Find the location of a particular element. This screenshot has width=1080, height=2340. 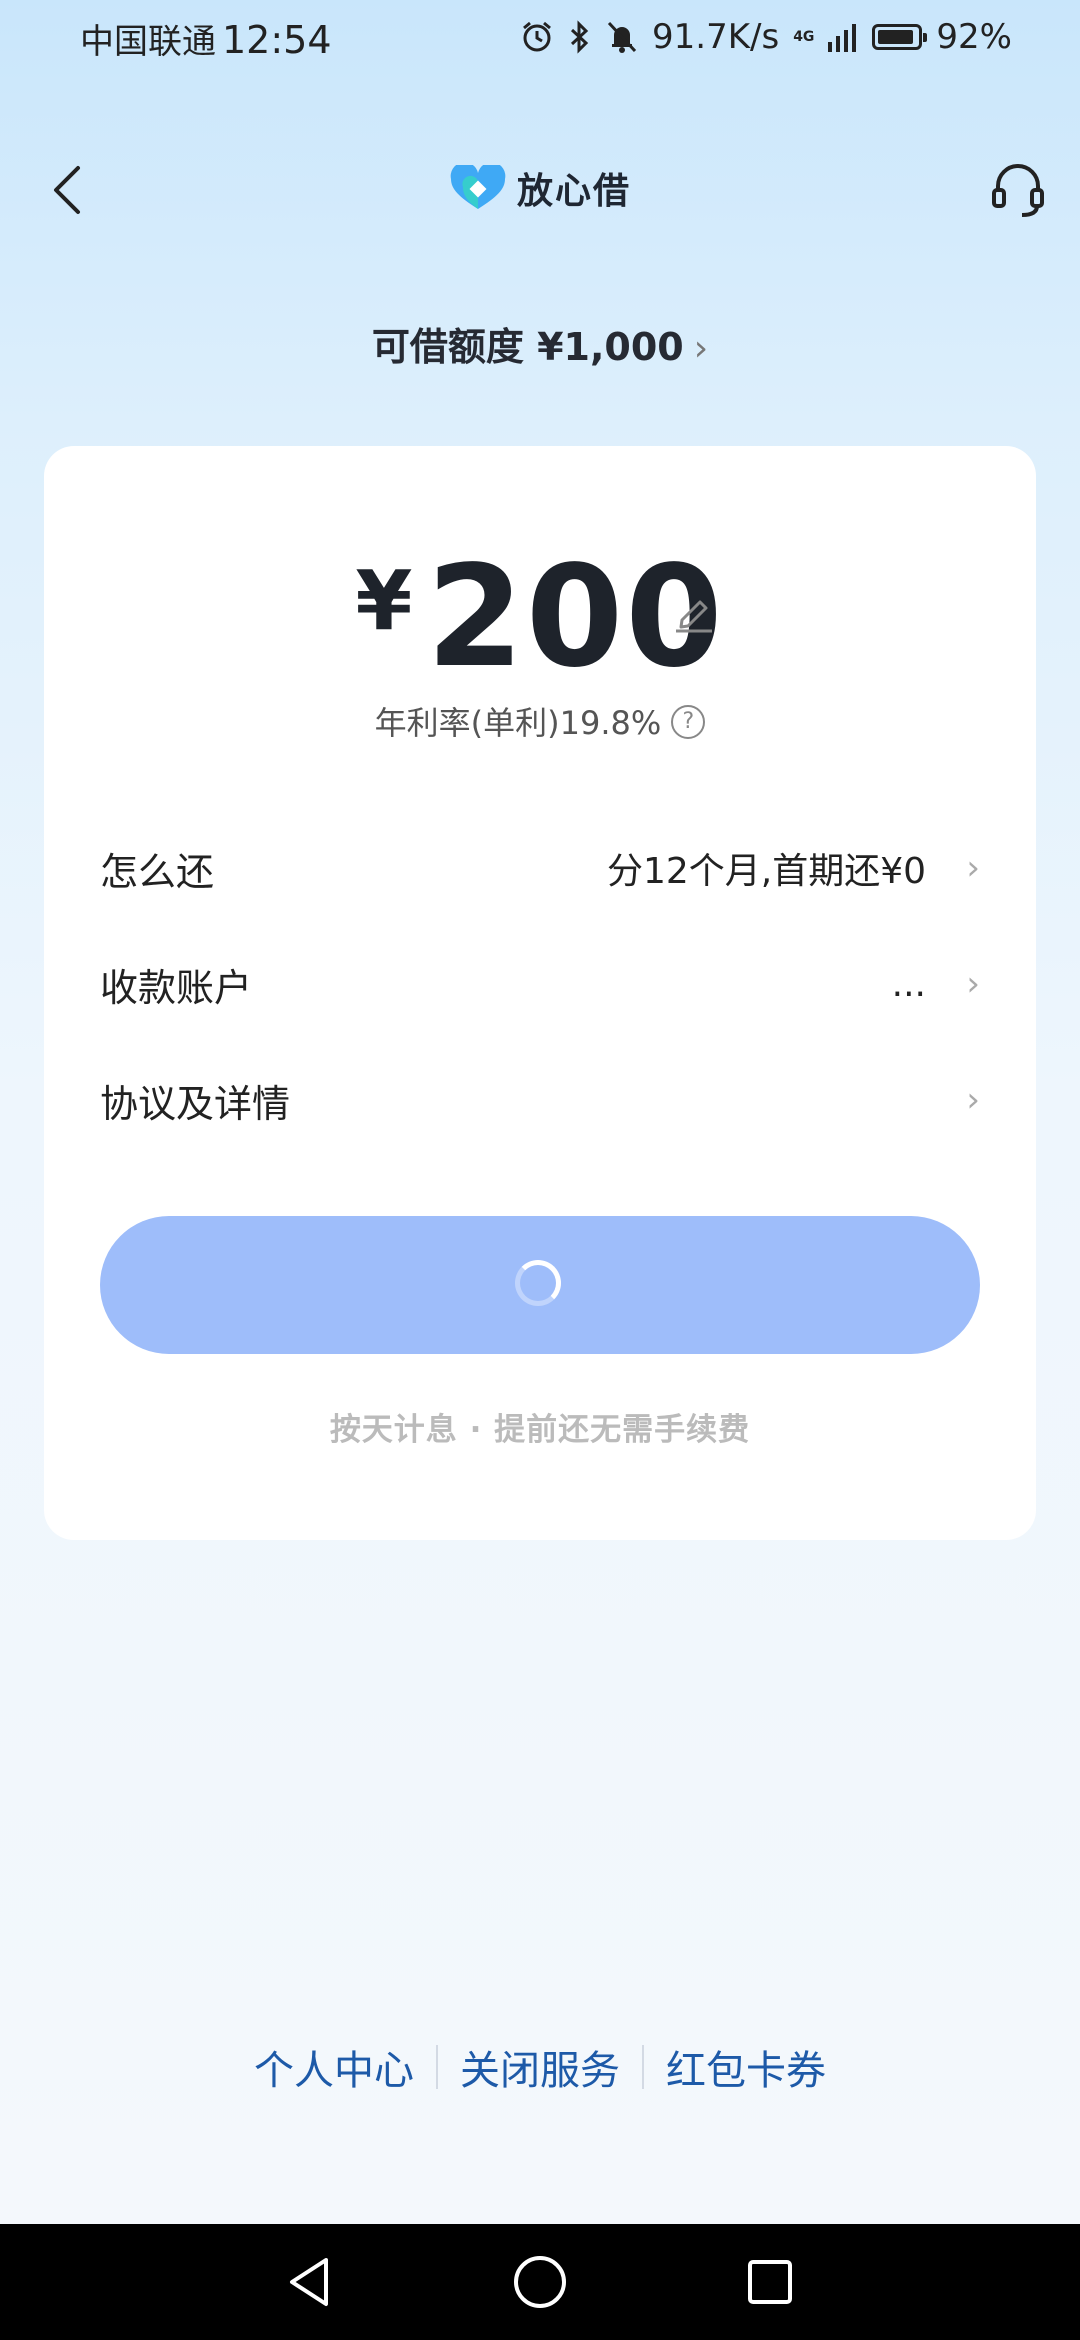

mute-icon is located at coordinates (622, 37).